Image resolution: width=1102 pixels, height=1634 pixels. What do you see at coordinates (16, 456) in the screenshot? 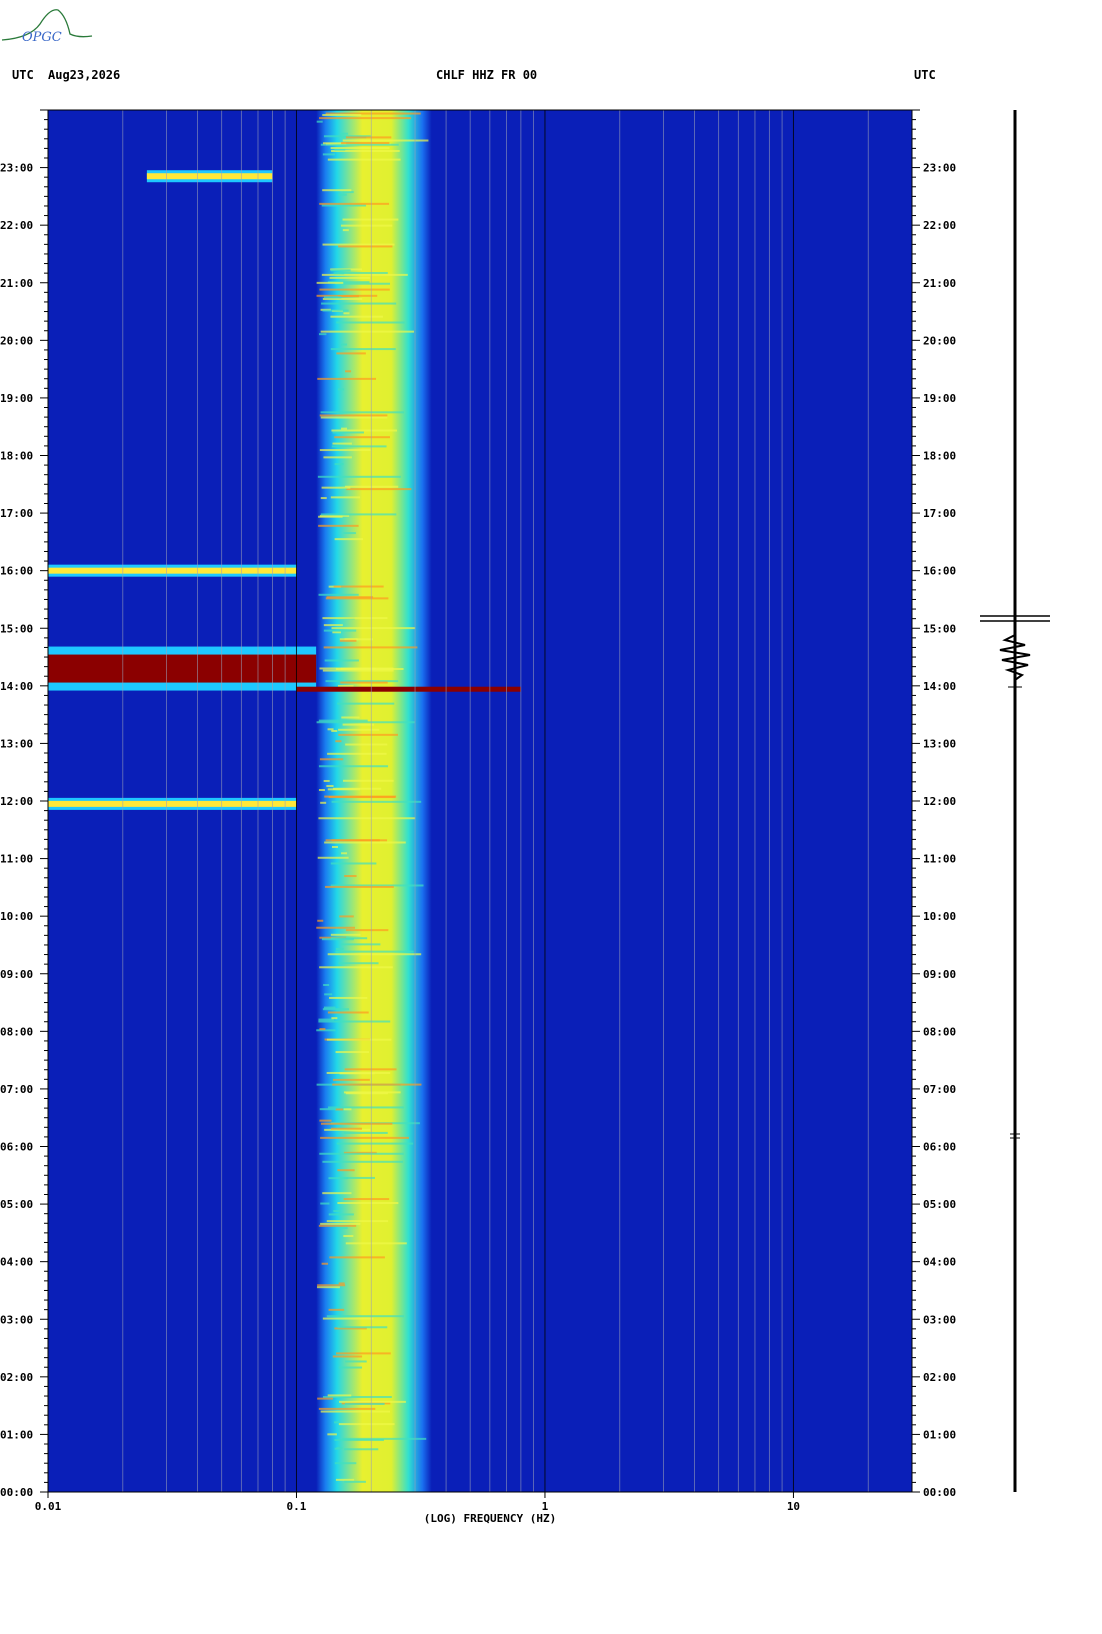
I see `y-label-left: 18:00` at bounding box center [16, 456].